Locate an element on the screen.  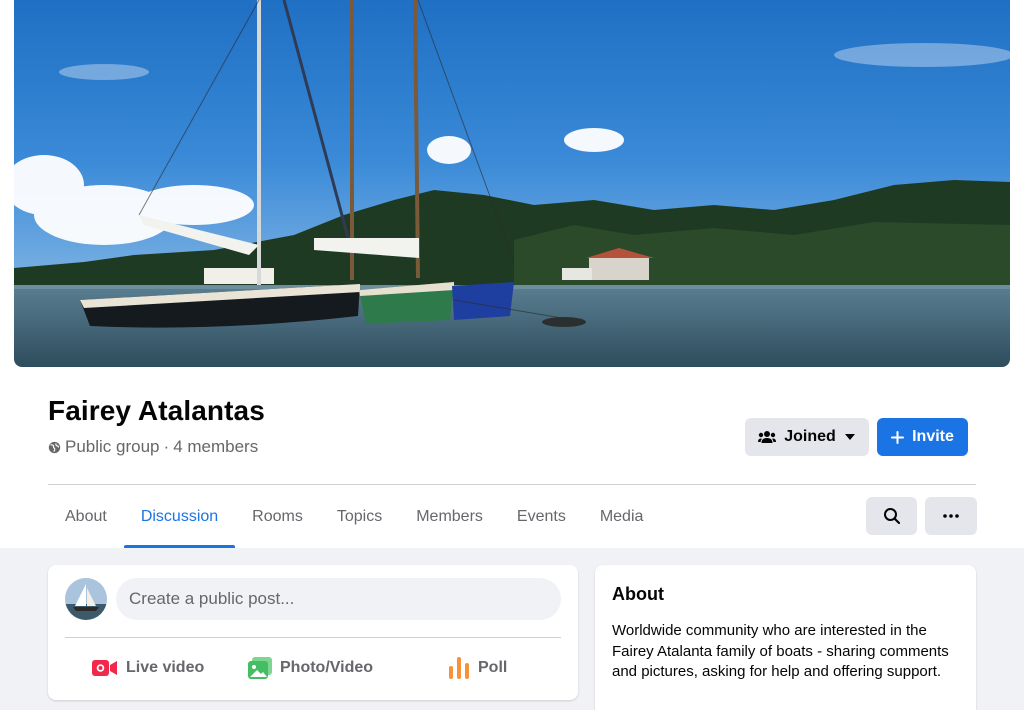
caret-down-icon is located at coordinates (849, 437).